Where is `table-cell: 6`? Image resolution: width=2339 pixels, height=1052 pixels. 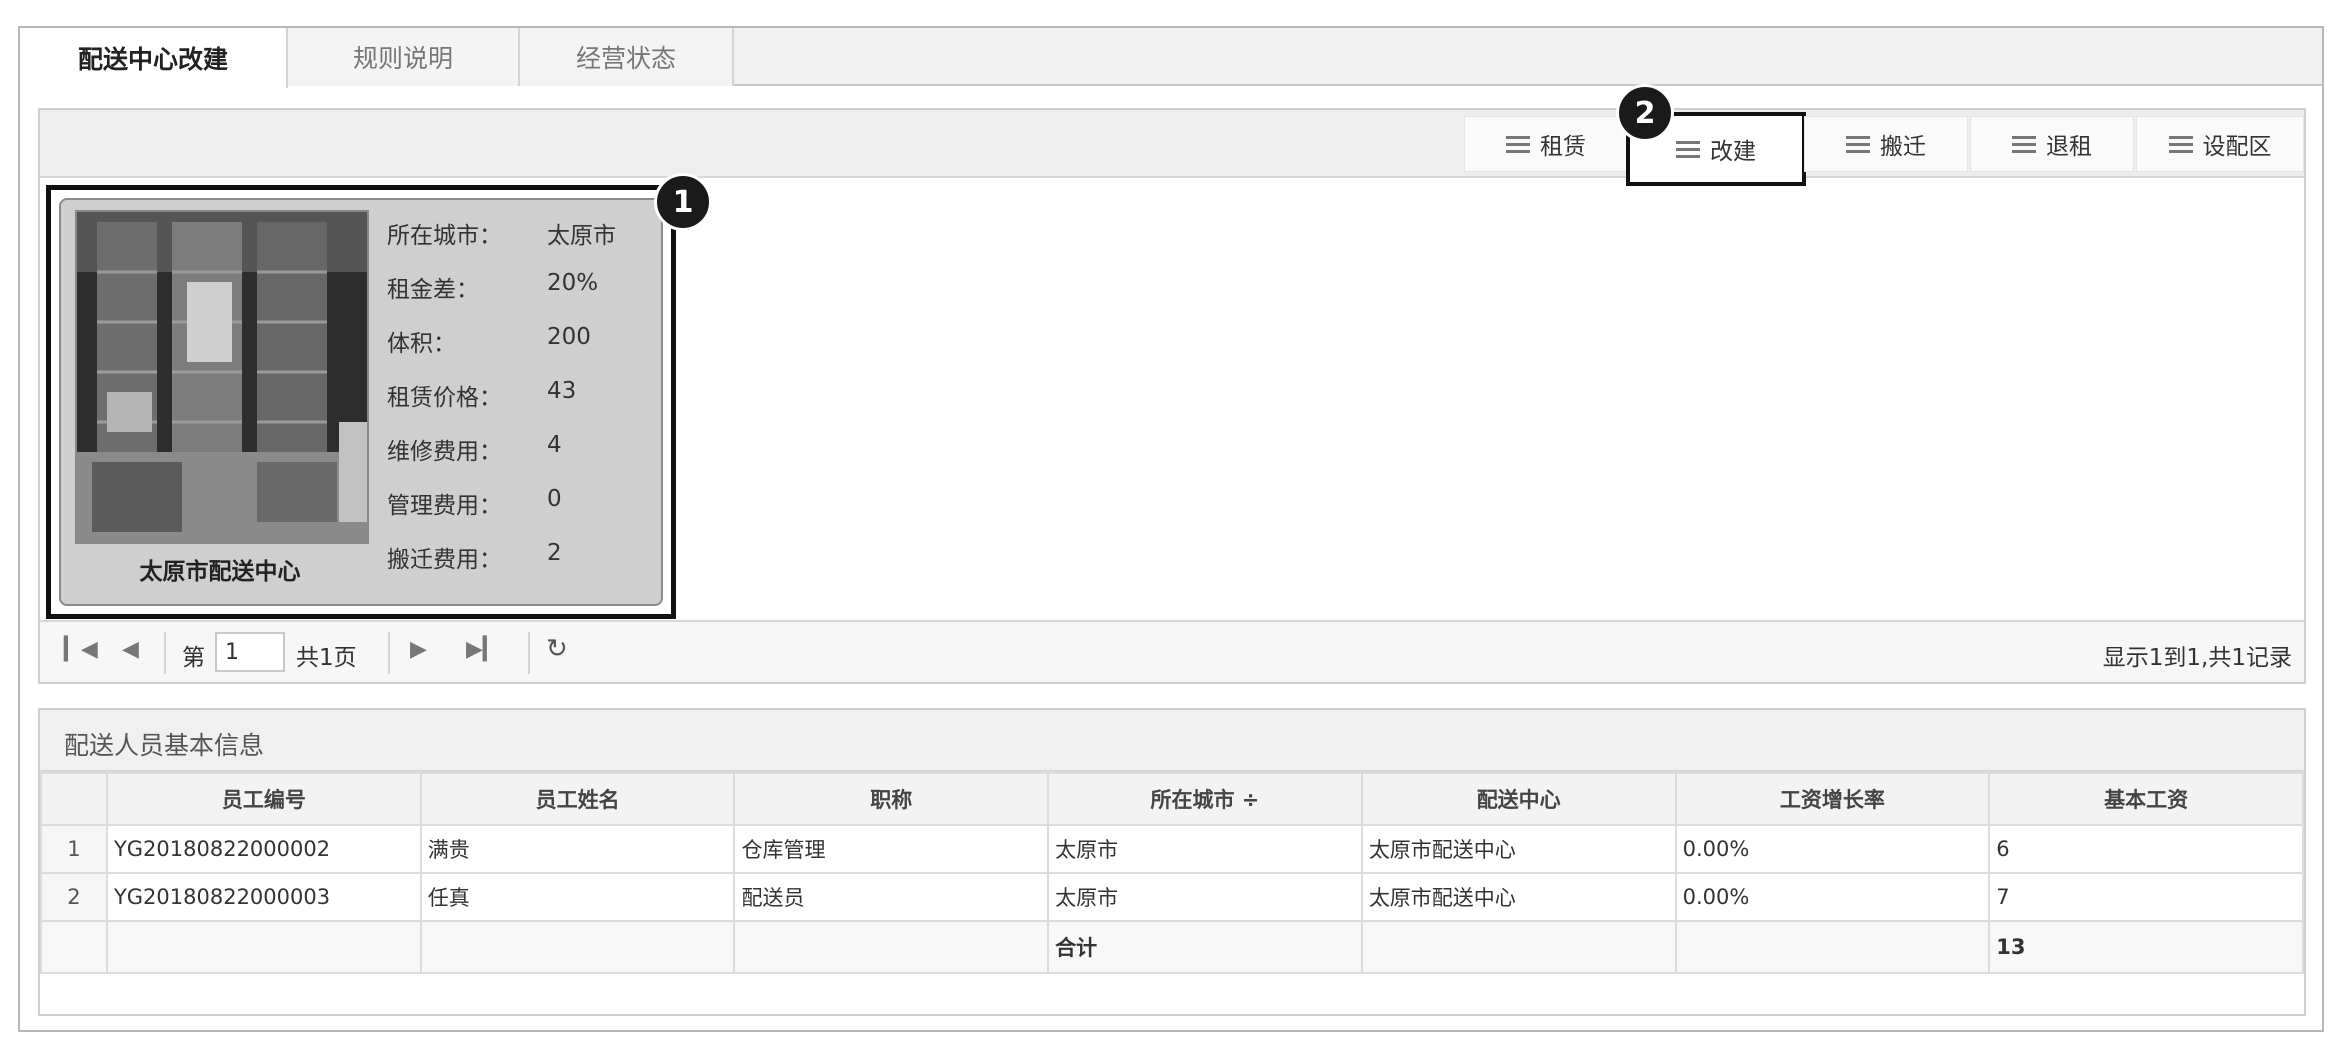
table-cell: 6 is located at coordinates (2146, 849).